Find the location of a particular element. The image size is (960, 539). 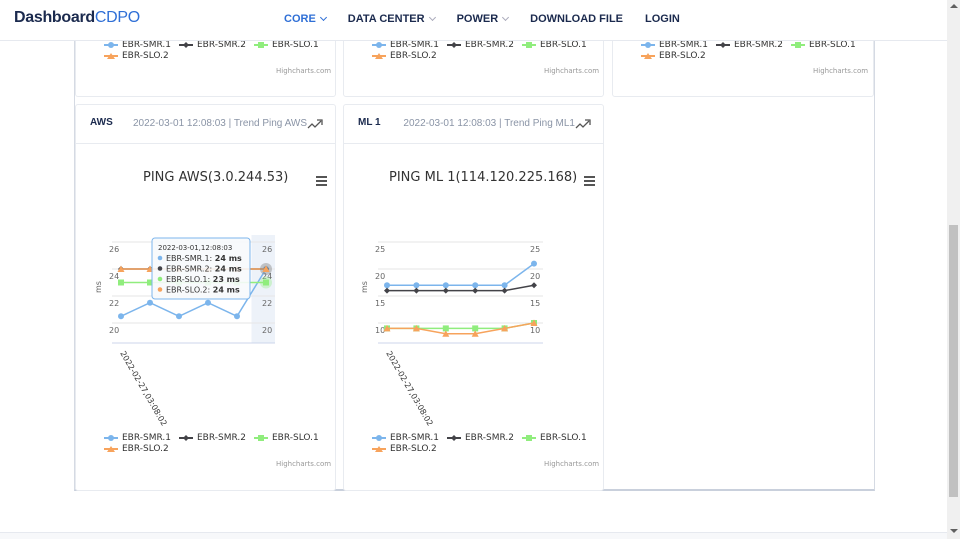

card-subtitle: 2022-03-01 12:08:03 | Trend Ping ML1 is located at coordinates (489, 123).